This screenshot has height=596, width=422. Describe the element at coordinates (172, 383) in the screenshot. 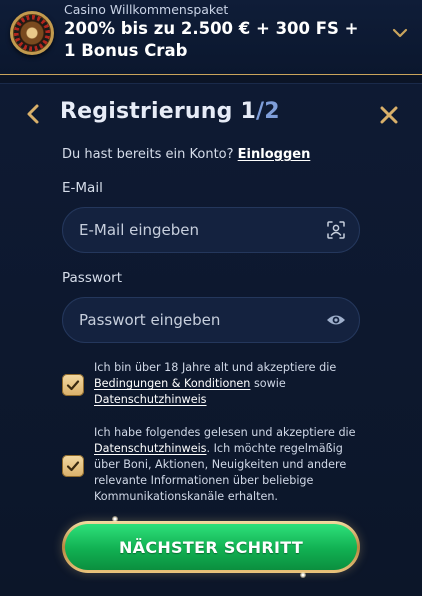

I see `terms-link: Bedingungen & Konditionen` at that location.